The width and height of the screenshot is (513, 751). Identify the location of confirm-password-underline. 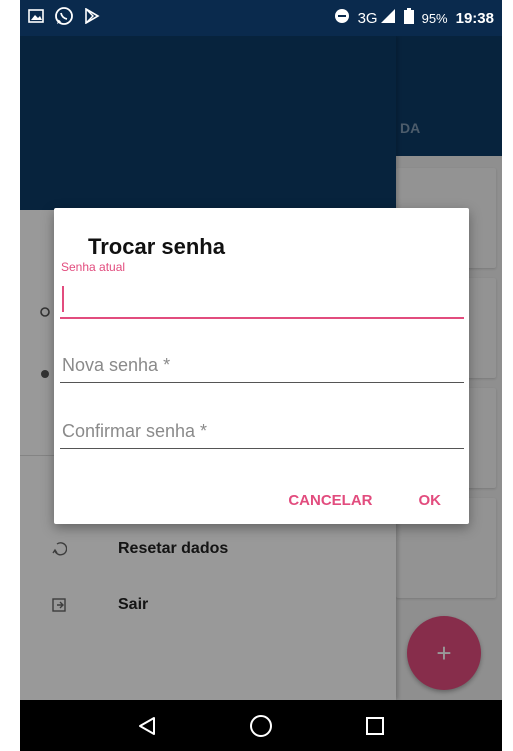
(262, 448).